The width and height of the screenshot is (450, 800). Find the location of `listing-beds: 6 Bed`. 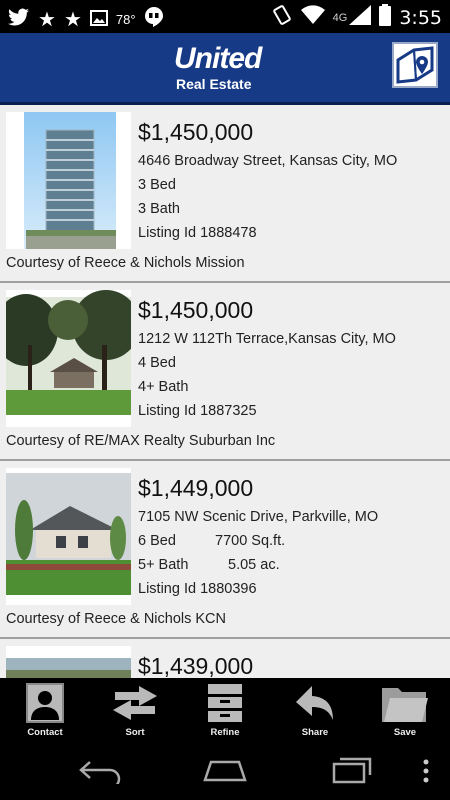

listing-beds: 6 Bed is located at coordinates (157, 541).